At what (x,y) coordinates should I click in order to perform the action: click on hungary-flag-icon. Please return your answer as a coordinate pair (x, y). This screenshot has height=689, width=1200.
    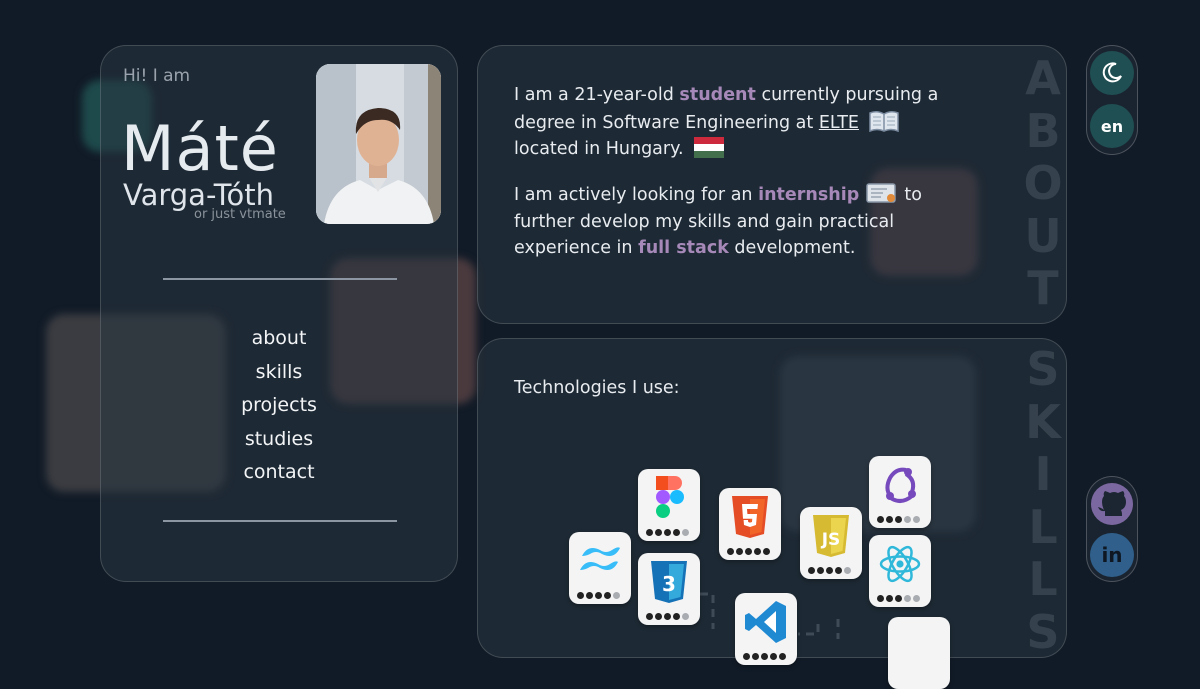
    Looking at the image, I should click on (709, 147).